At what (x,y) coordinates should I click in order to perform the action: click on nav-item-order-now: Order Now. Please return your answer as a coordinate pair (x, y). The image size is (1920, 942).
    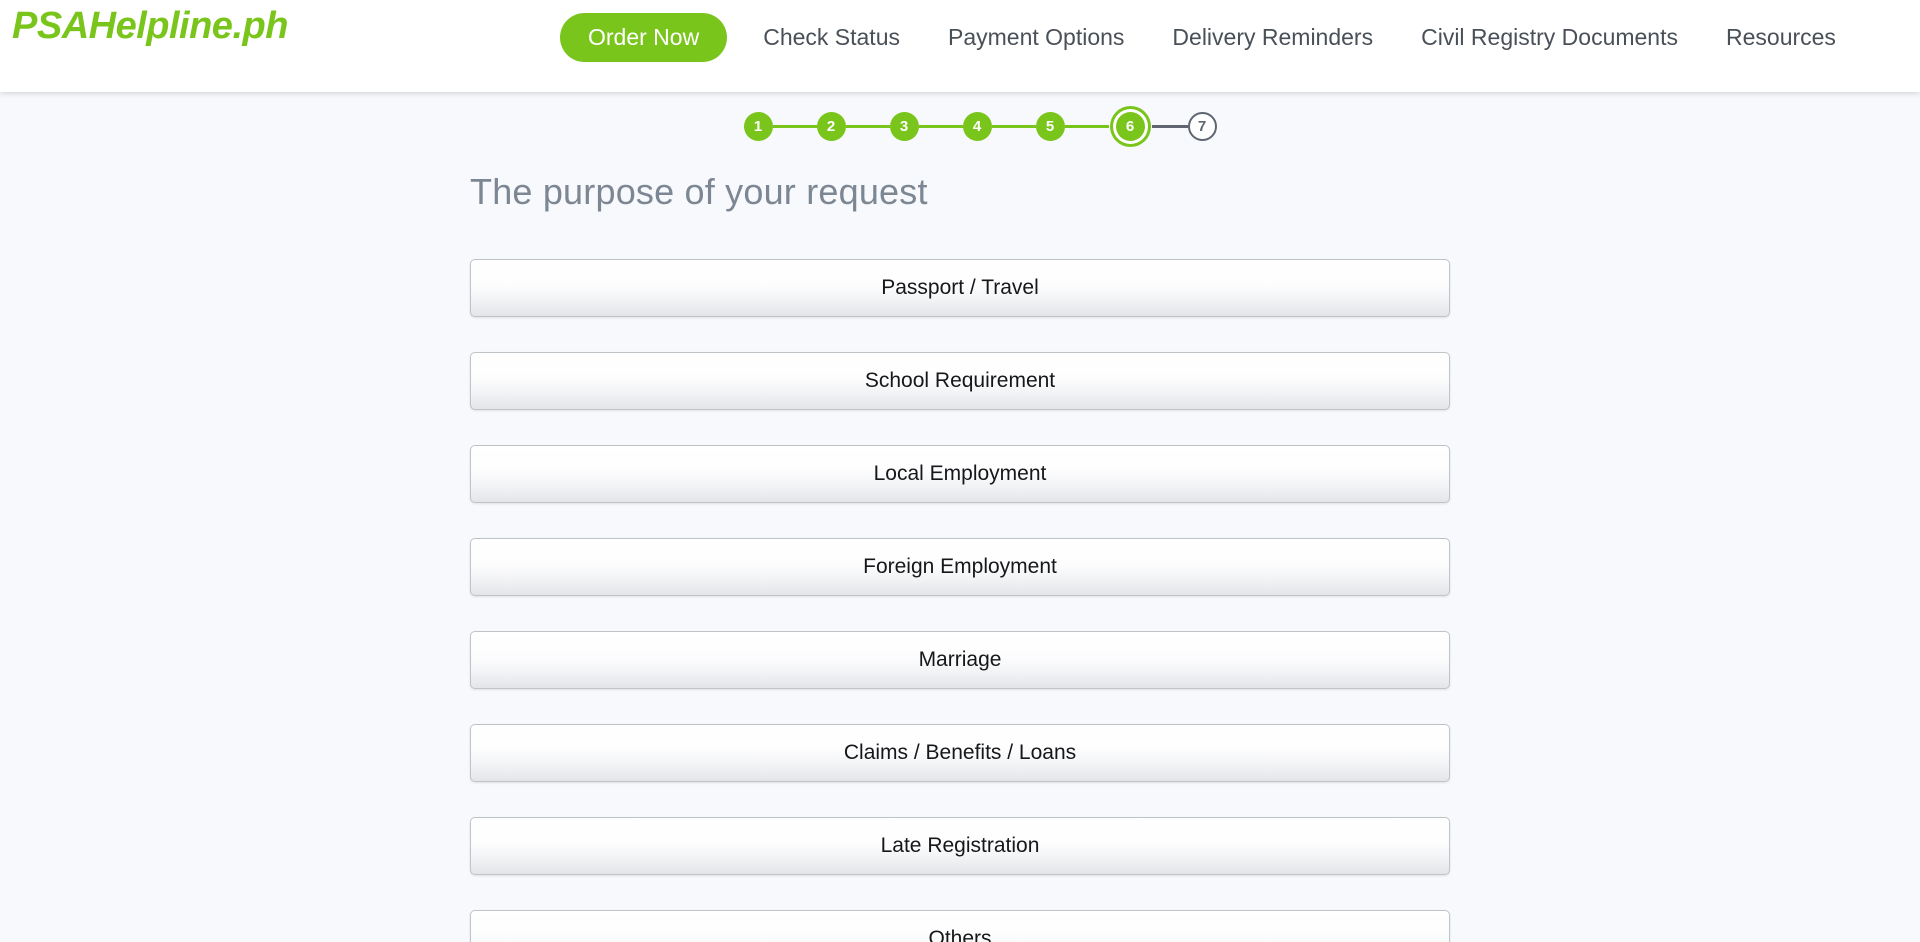
    Looking at the image, I should click on (644, 37).